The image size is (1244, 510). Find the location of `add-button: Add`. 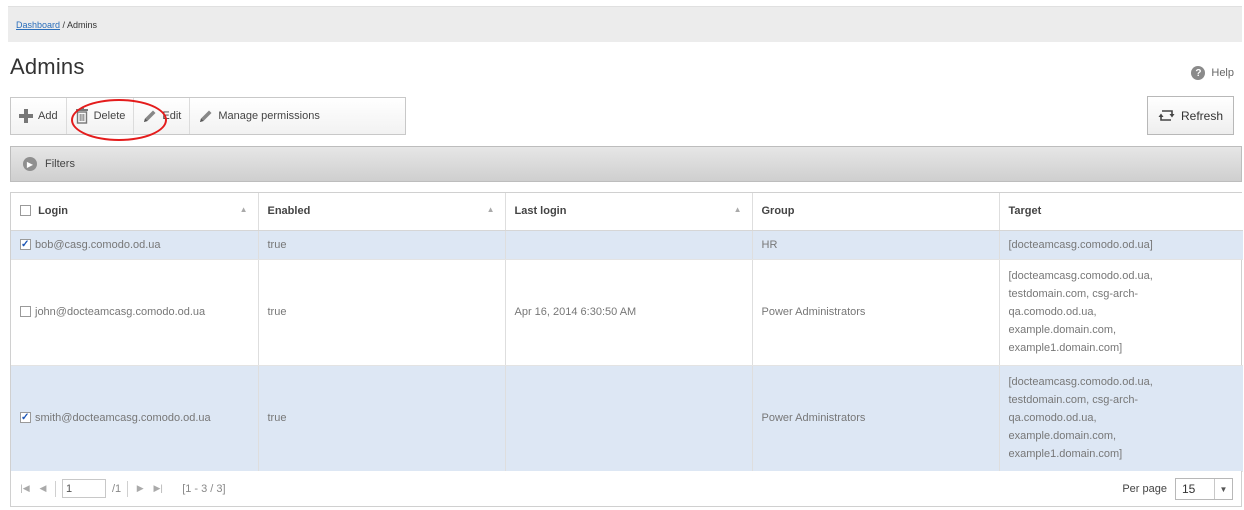

add-button: Add is located at coordinates (39, 116).